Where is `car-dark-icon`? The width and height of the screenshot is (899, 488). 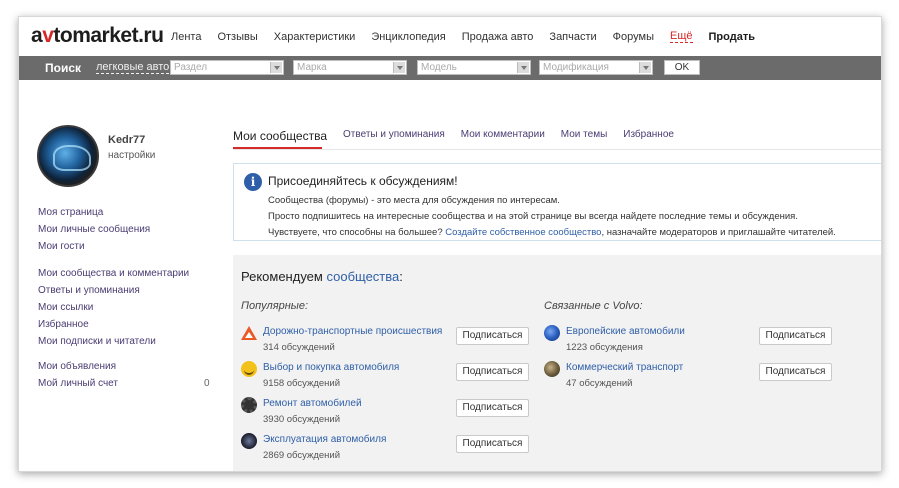
car-dark-icon is located at coordinates (249, 441).